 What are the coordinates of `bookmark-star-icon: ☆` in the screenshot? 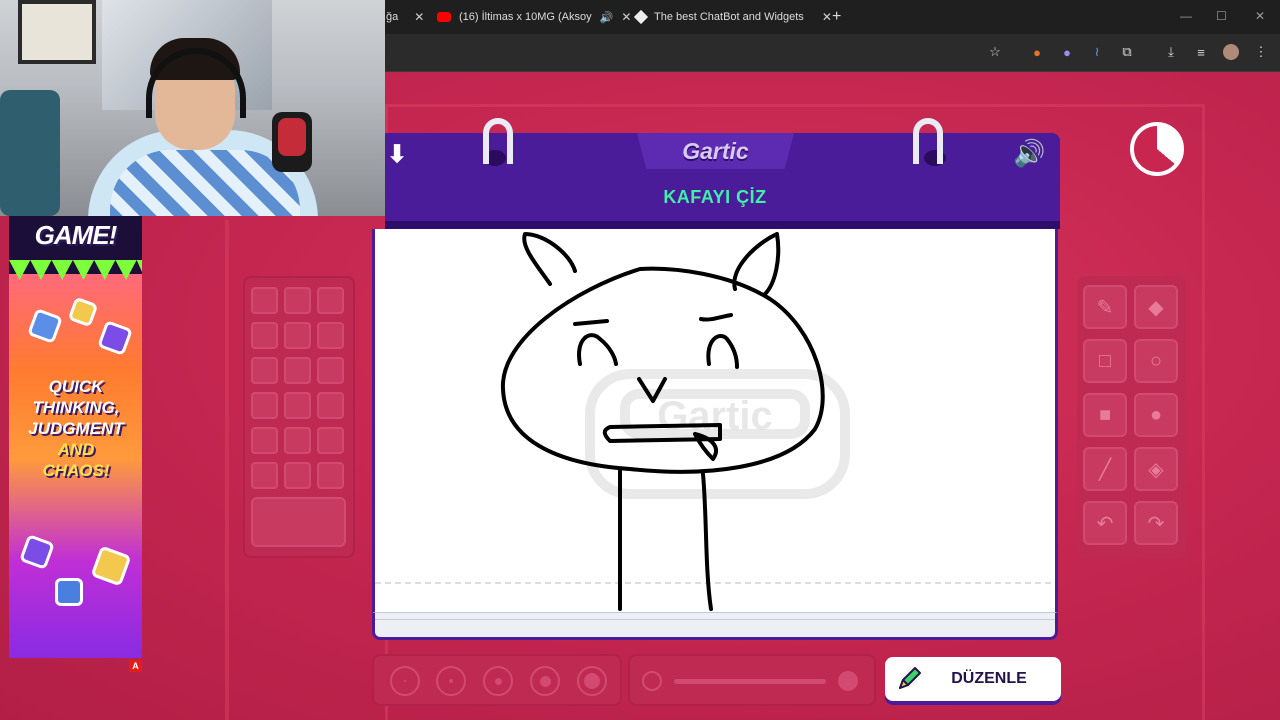 It's located at (995, 52).